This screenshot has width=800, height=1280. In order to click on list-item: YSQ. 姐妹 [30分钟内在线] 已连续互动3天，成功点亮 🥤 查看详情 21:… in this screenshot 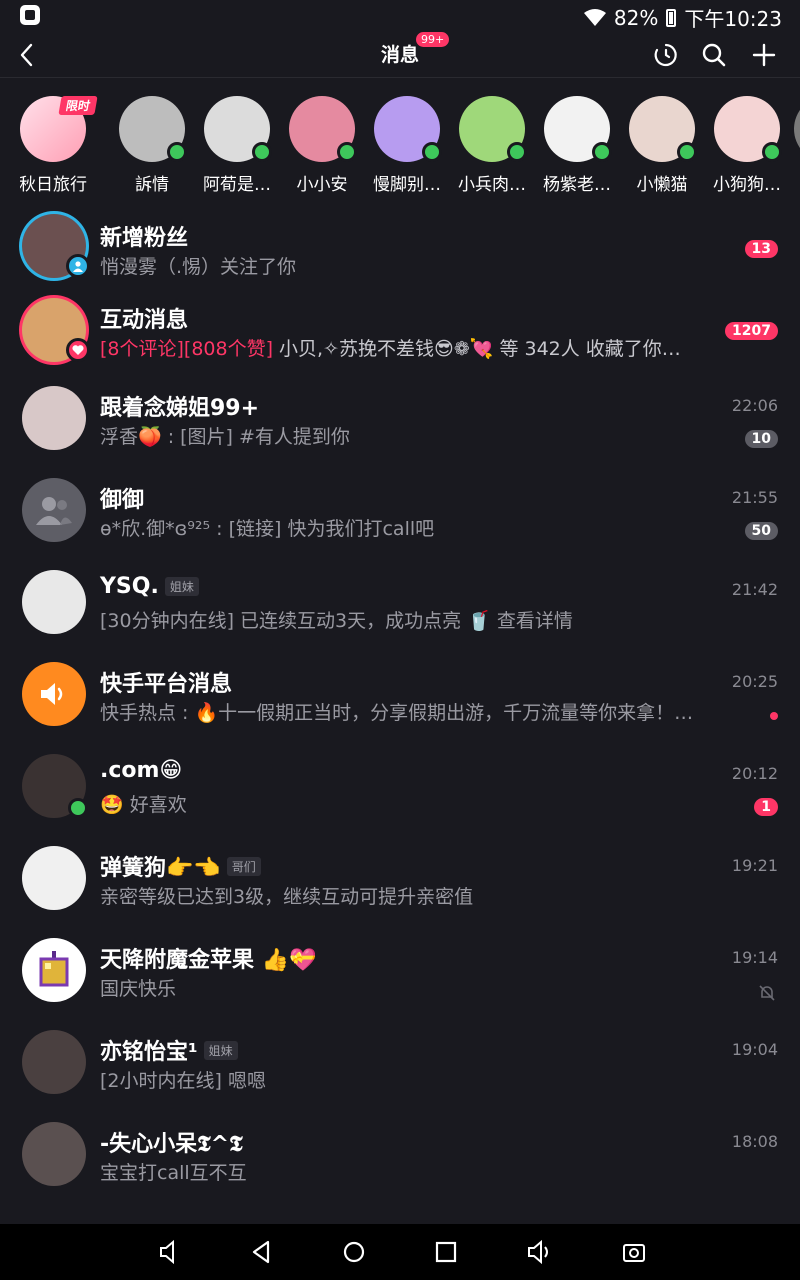, I will do `click(400, 604)`.